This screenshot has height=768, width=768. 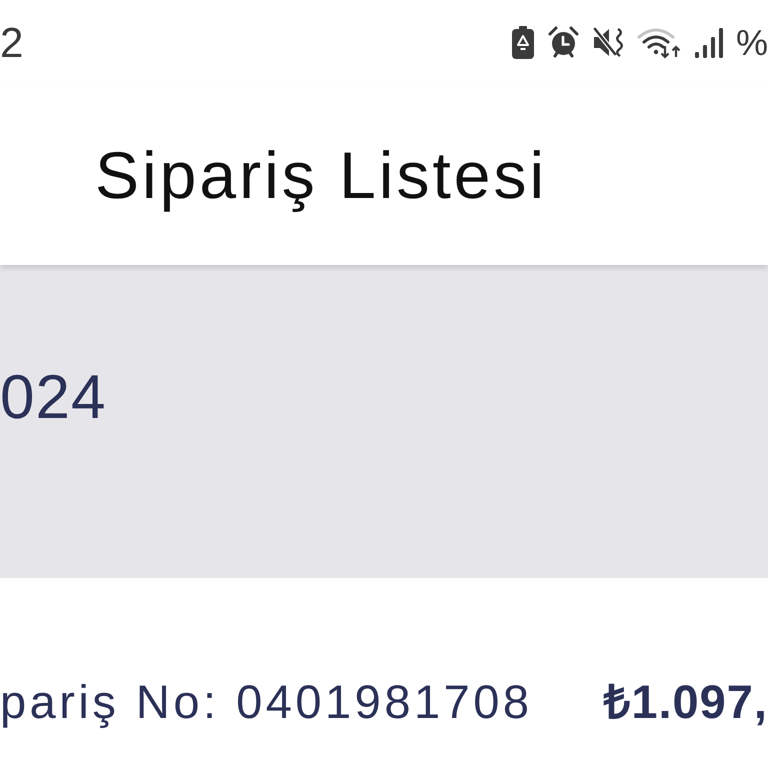 What do you see at coordinates (752, 42) in the screenshot?
I see `battery-percent: %` at bounding box center [752, 42].